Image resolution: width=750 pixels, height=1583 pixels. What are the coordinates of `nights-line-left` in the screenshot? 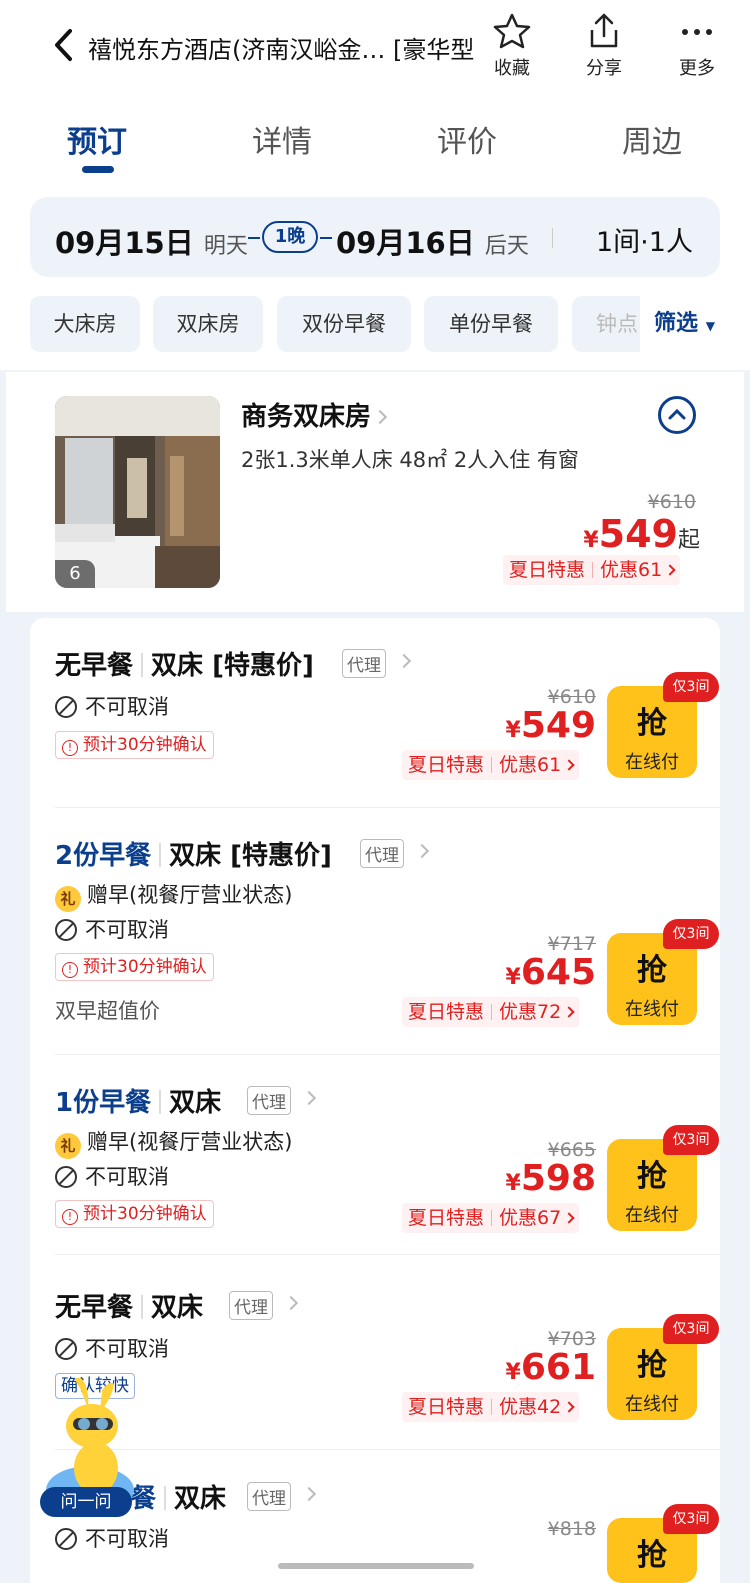 It's located at (254, 238).